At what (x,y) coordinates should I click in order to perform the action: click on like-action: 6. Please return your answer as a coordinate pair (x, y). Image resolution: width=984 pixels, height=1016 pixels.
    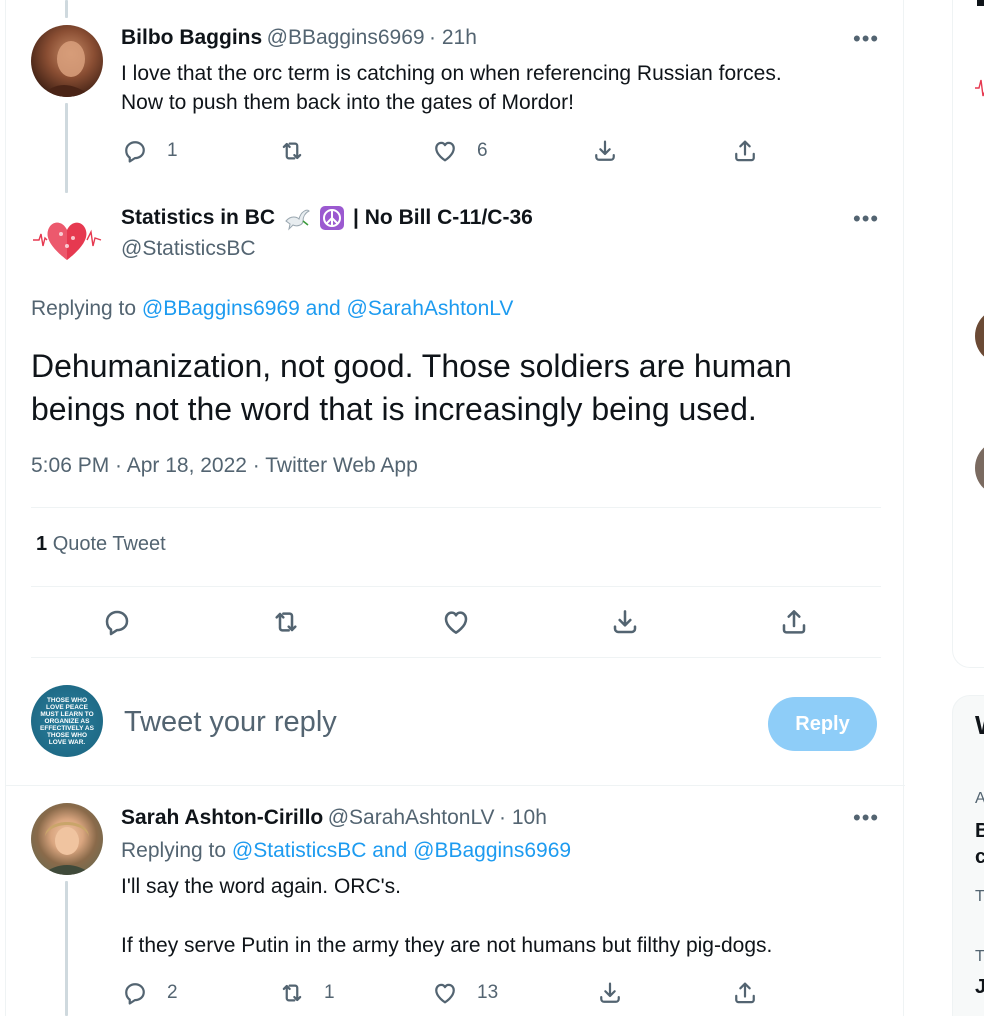
    Looking at the image, I should click on (459, 151).